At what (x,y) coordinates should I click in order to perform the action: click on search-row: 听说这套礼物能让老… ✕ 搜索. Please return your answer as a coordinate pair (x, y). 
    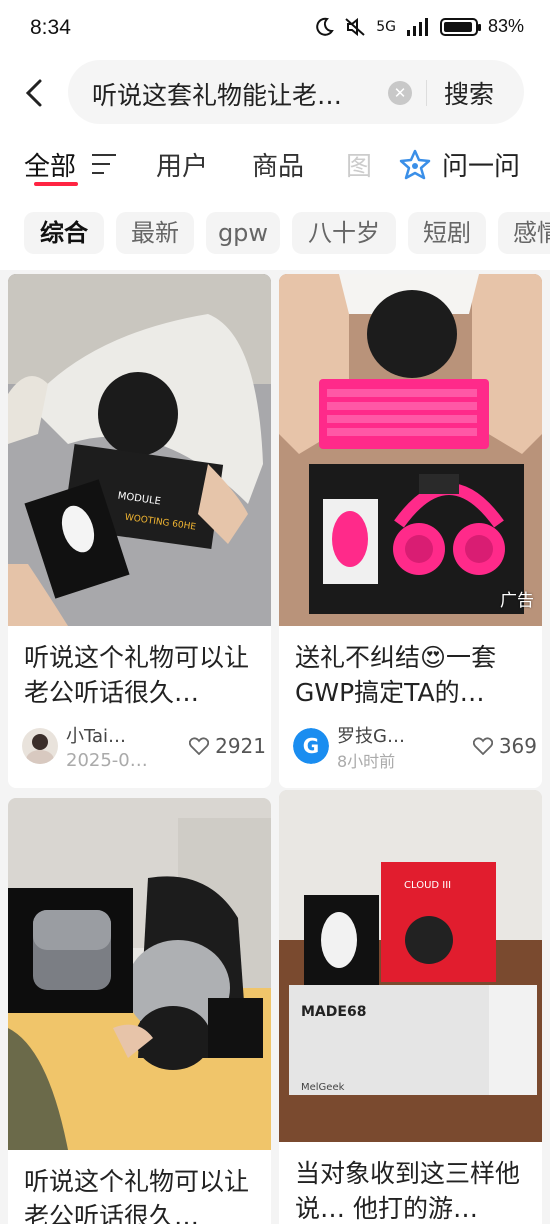
    Looking at the image, I should click on (275, 93).